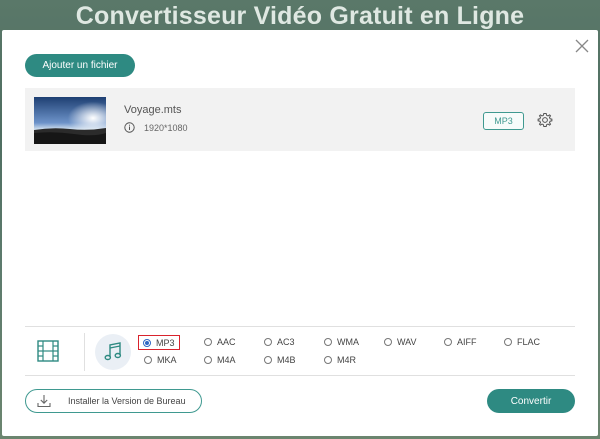 Image resolution: width=600 pixels, height=439 pixels. What do you see at coordinates (407, 342) in the screenshot?
I see `format-label: WAV` at bounding box center [407, 342].